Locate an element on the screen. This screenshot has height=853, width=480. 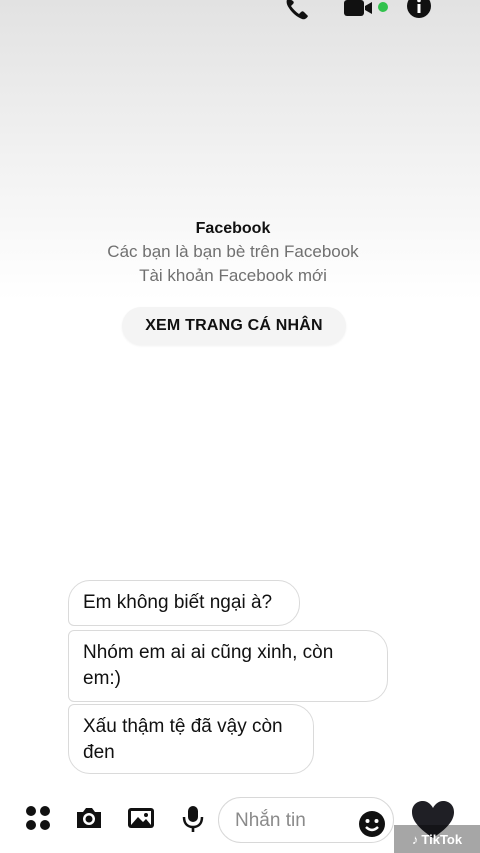
message-bubble: Xấu thậm tệ đã vậy còn đen is located at coordinates (191, 739).